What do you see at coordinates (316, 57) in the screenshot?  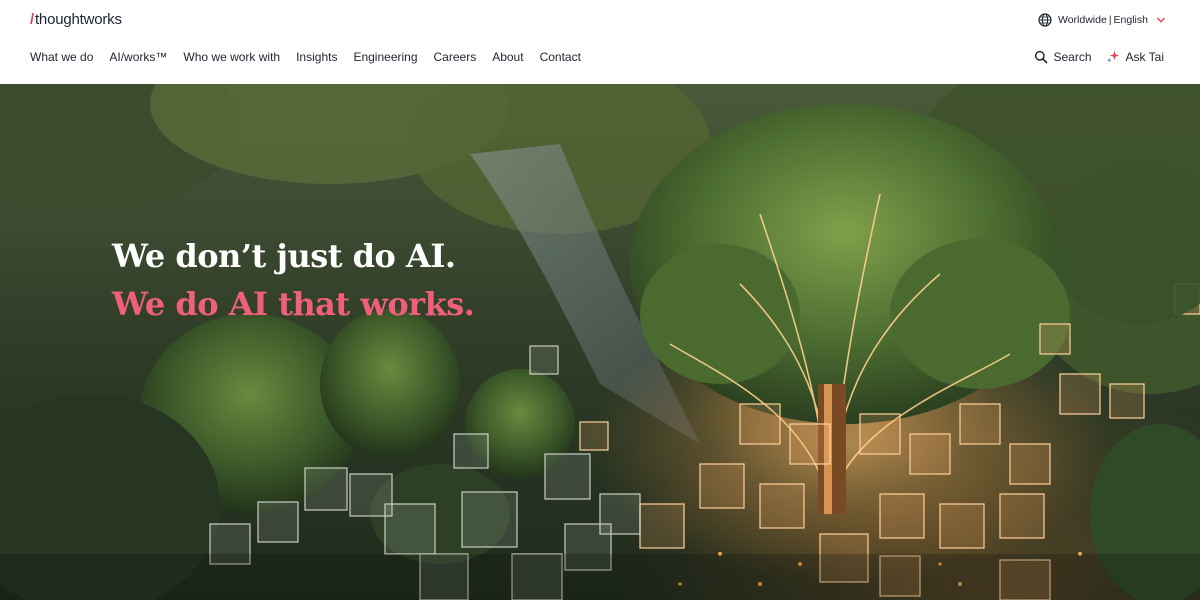 I see `nav-item-insights: Insights` at bounding box center [316, 57].